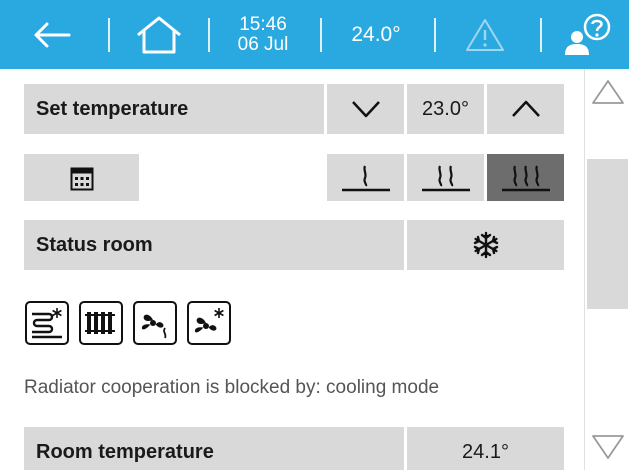  I want to click on floor-cooling-icon, so click(47, 323).